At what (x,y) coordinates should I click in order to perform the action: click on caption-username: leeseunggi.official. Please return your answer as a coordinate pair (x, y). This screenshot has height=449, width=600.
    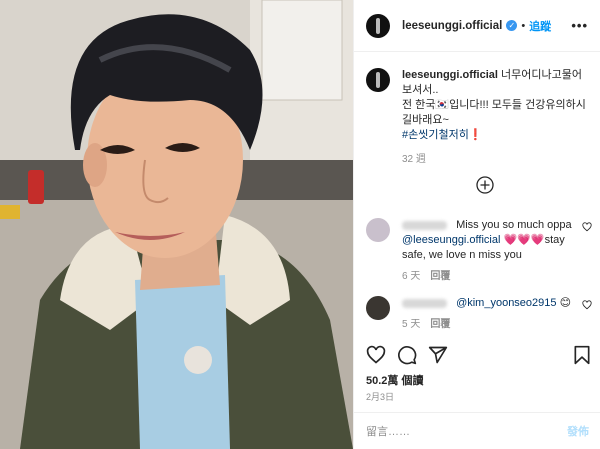
    Looking at the image, I should click on (450, 75).